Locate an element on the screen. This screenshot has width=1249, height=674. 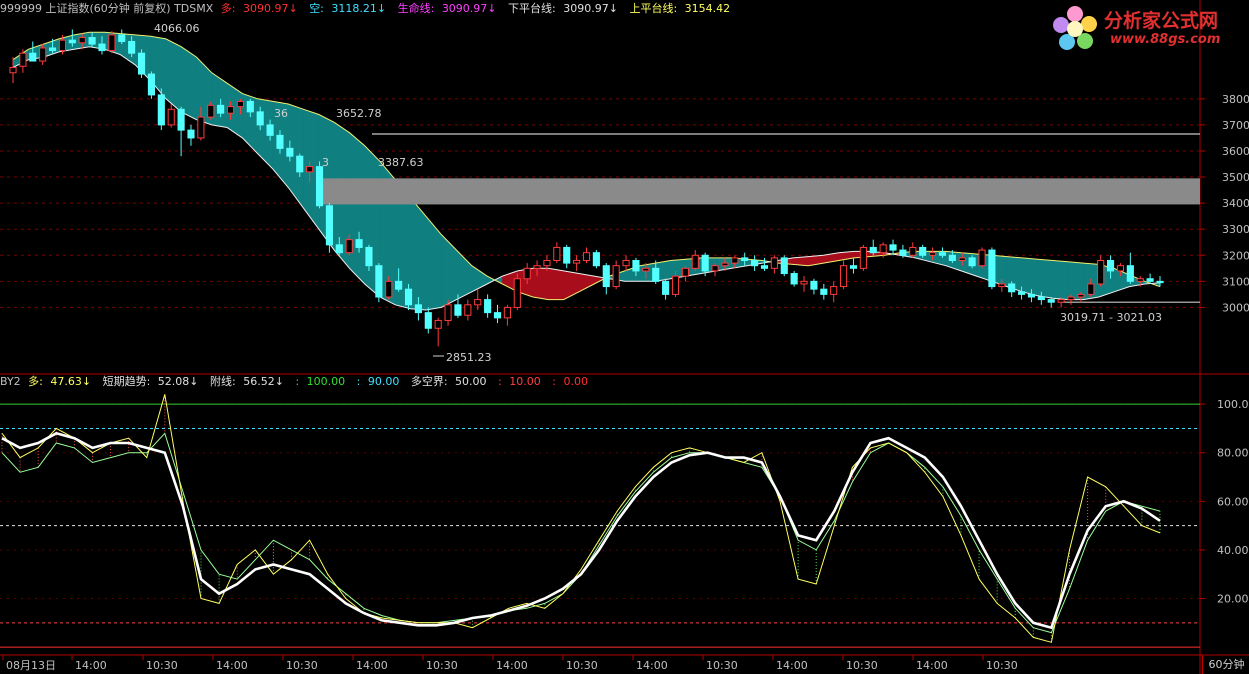
platform-box is located at coordinates (761, 191).